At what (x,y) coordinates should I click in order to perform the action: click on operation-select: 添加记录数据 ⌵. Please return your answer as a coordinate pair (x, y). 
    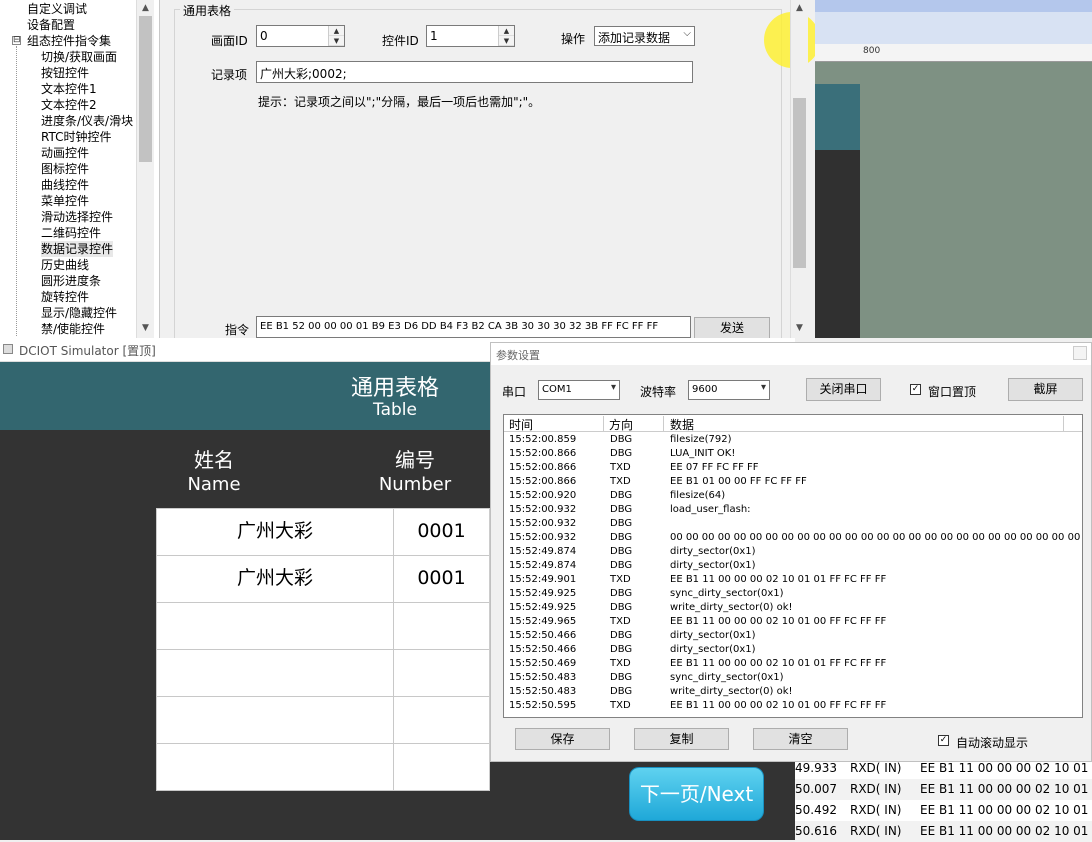
    Looking at the image, I should click on (644, 36).